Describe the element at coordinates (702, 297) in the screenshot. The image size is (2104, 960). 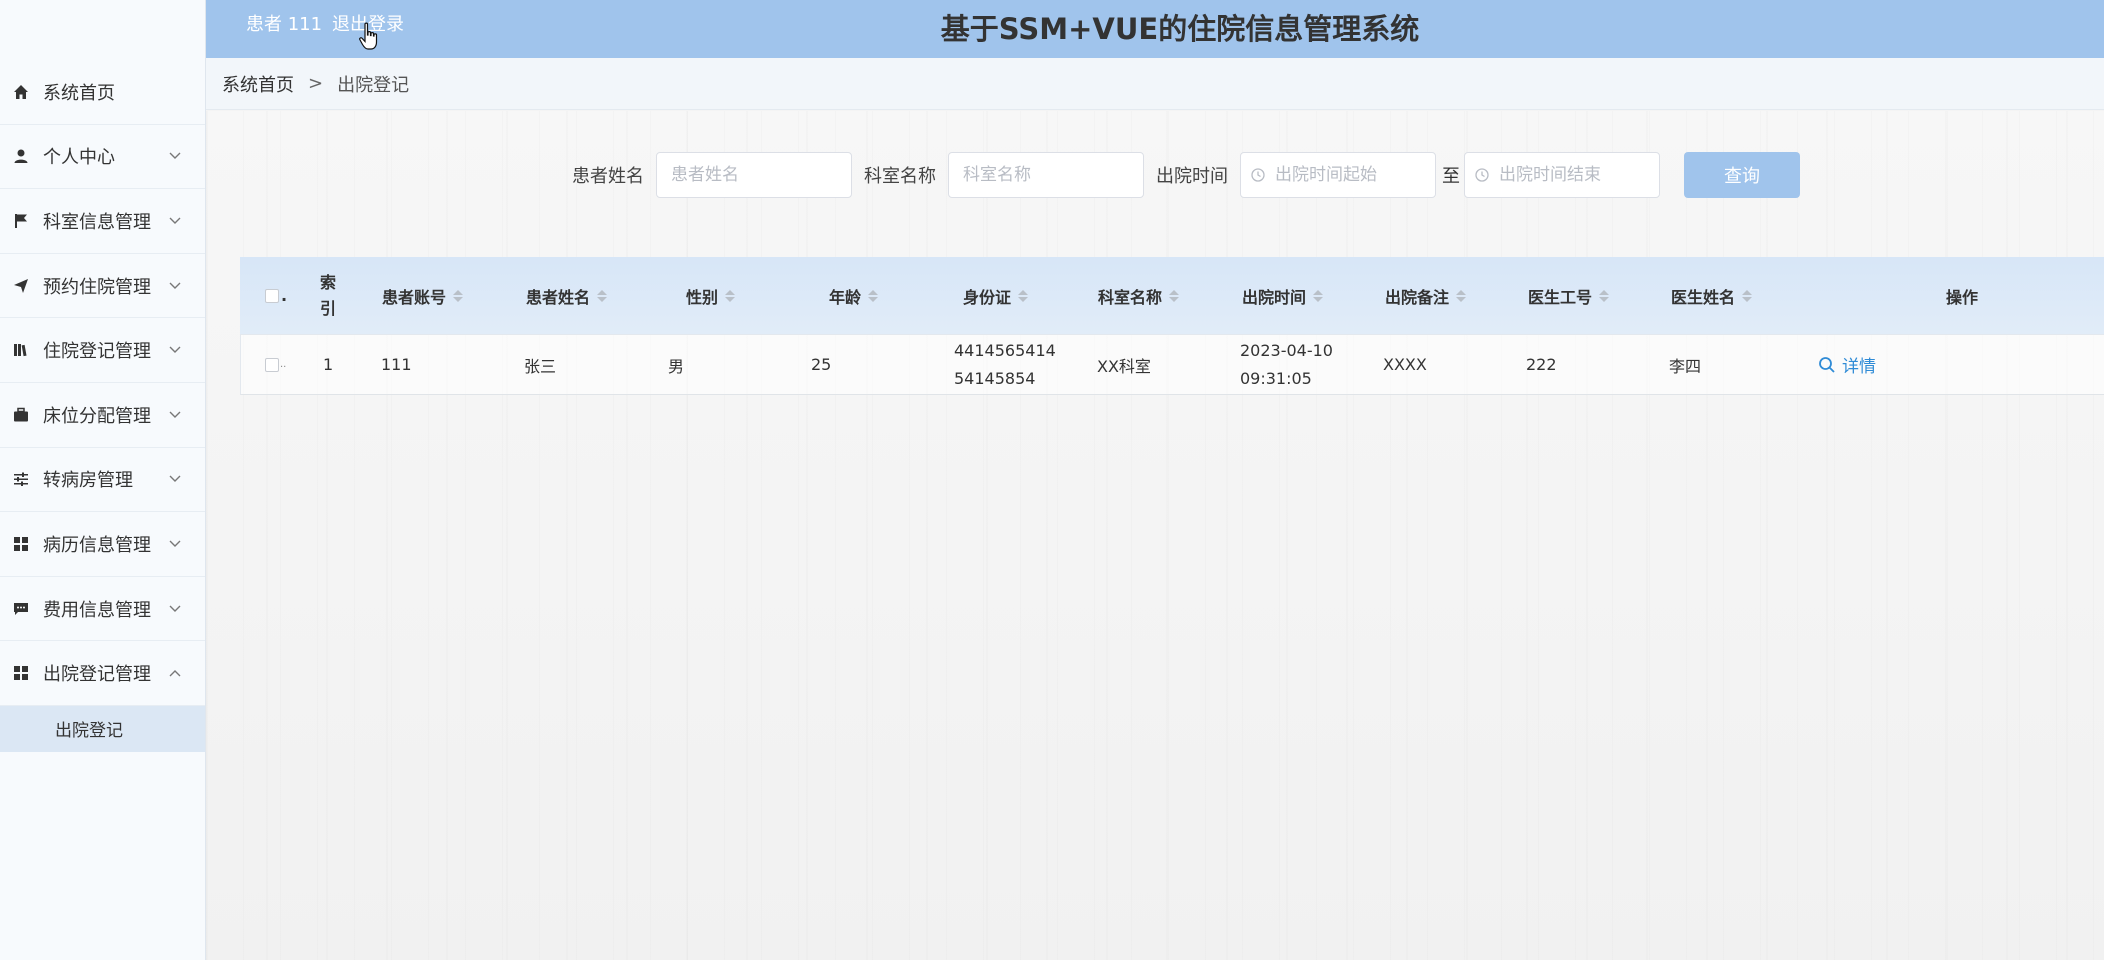
I see `column-header-label: 性别` at that location.